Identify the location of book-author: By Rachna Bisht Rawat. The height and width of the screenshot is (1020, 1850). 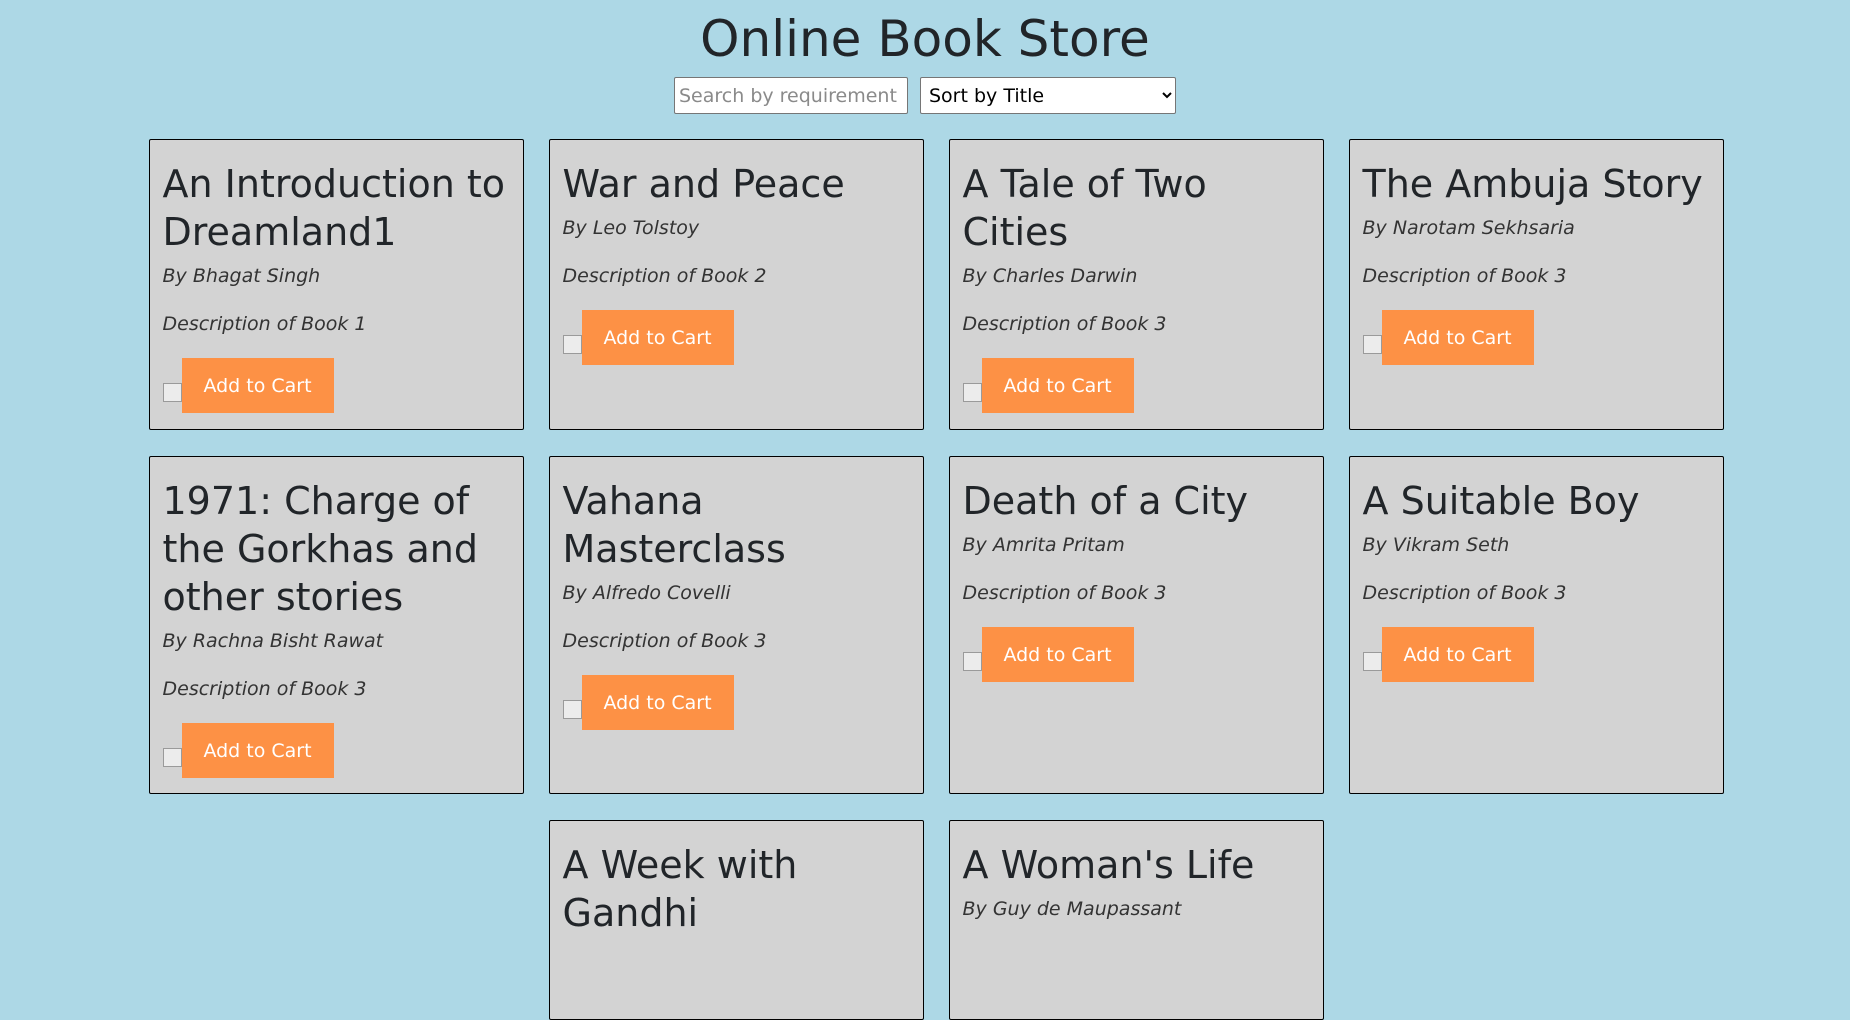
(273, 641).